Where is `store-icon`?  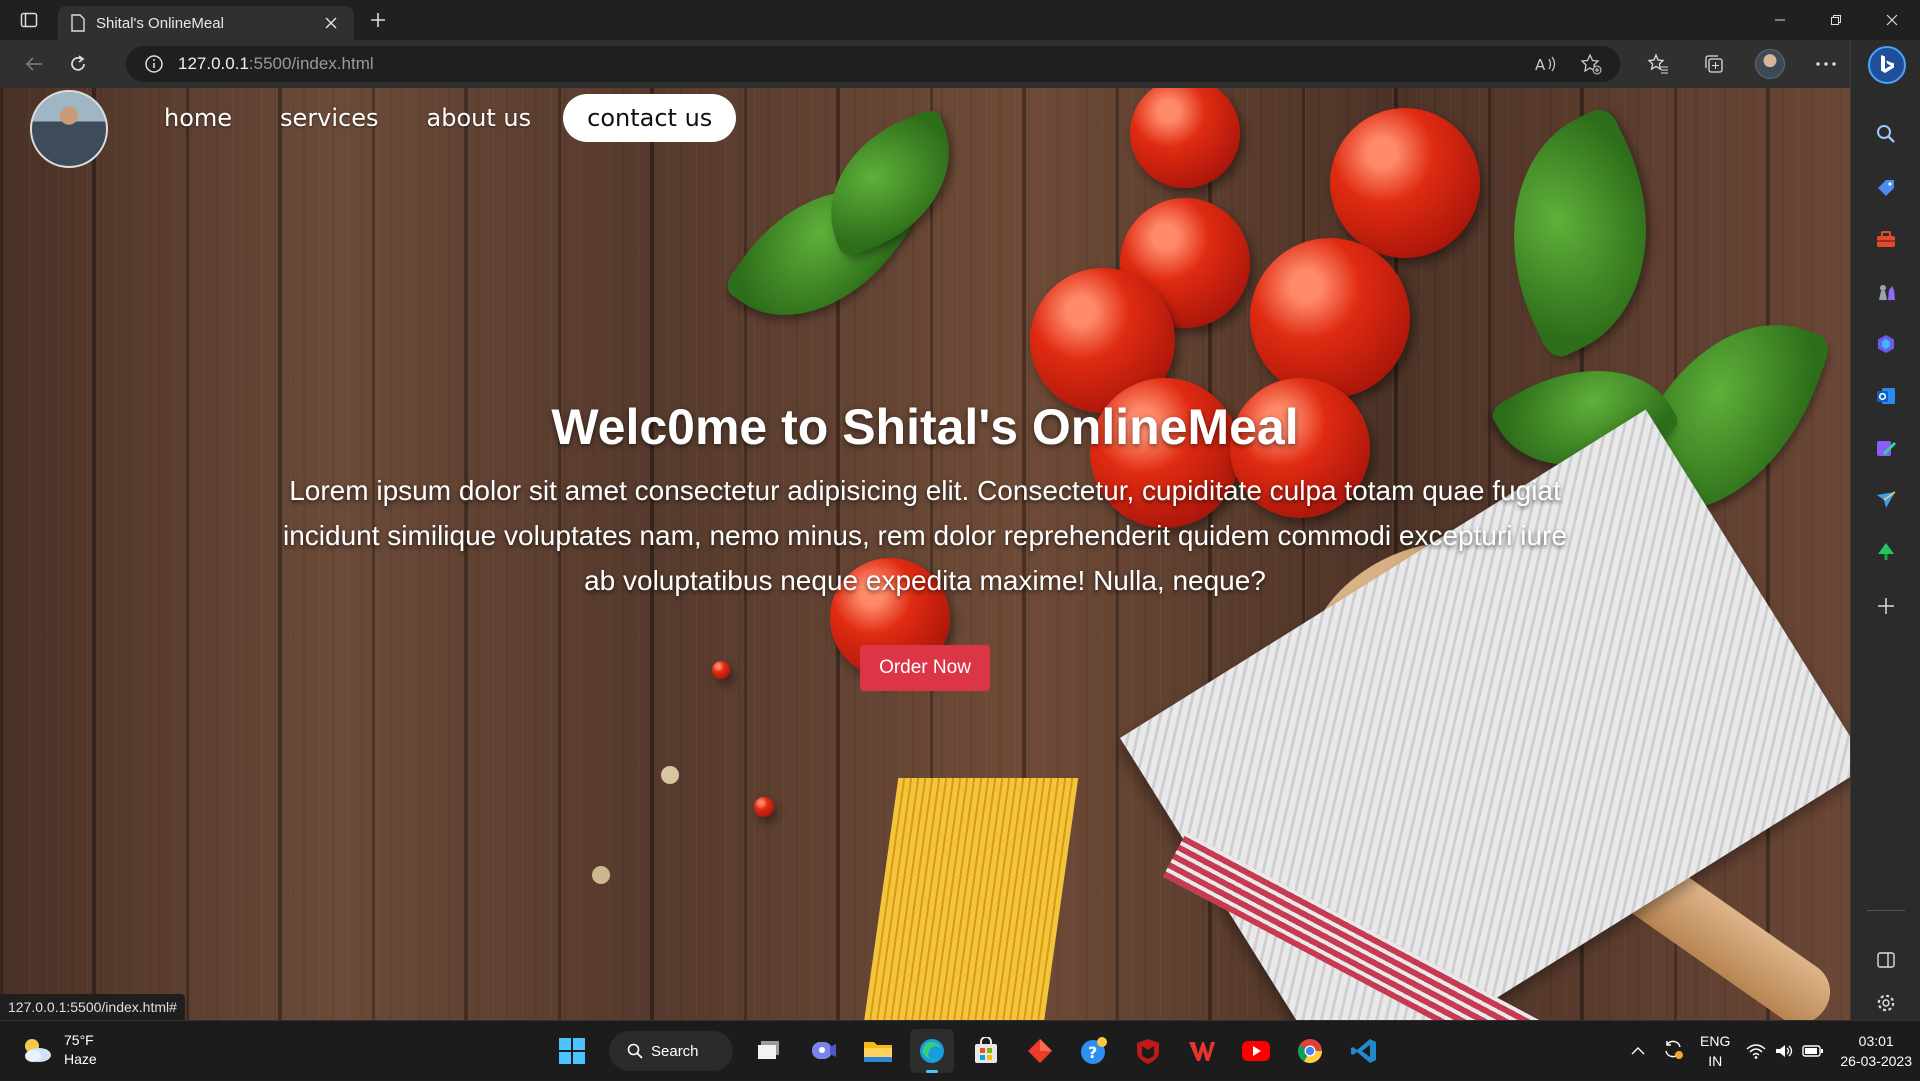
store-icon is located at coordinates (986, 1050).